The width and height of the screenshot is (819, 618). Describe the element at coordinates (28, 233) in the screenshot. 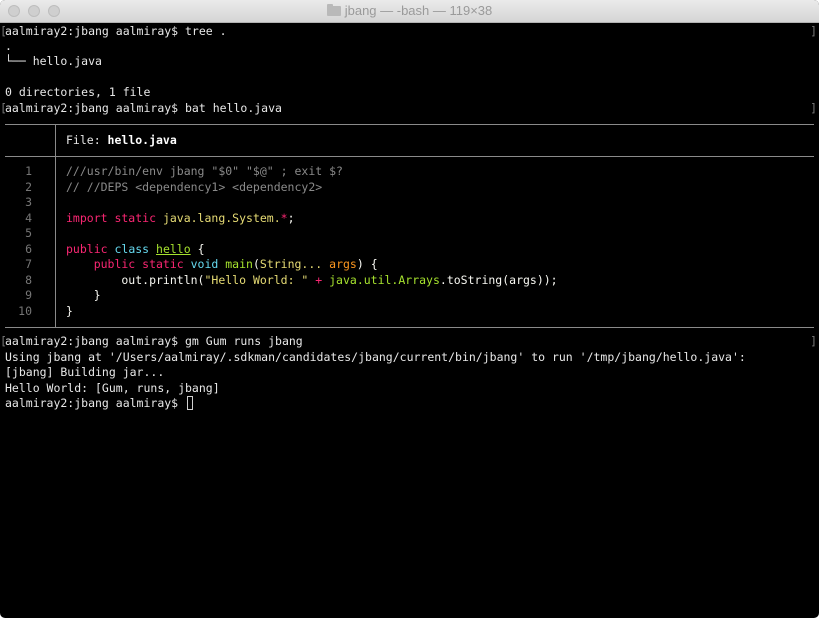

I see `line-number: 5` at that location.